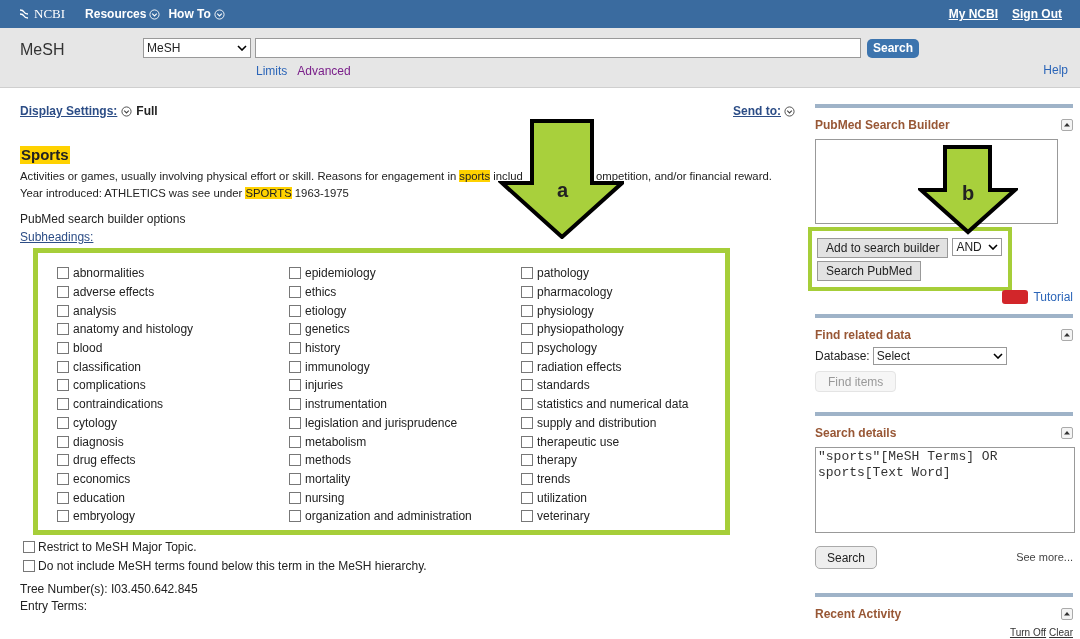  Describe the element at coordinates (69, 111) in the screenshot. I see `display-settings-link: Display Settings:` at that location.